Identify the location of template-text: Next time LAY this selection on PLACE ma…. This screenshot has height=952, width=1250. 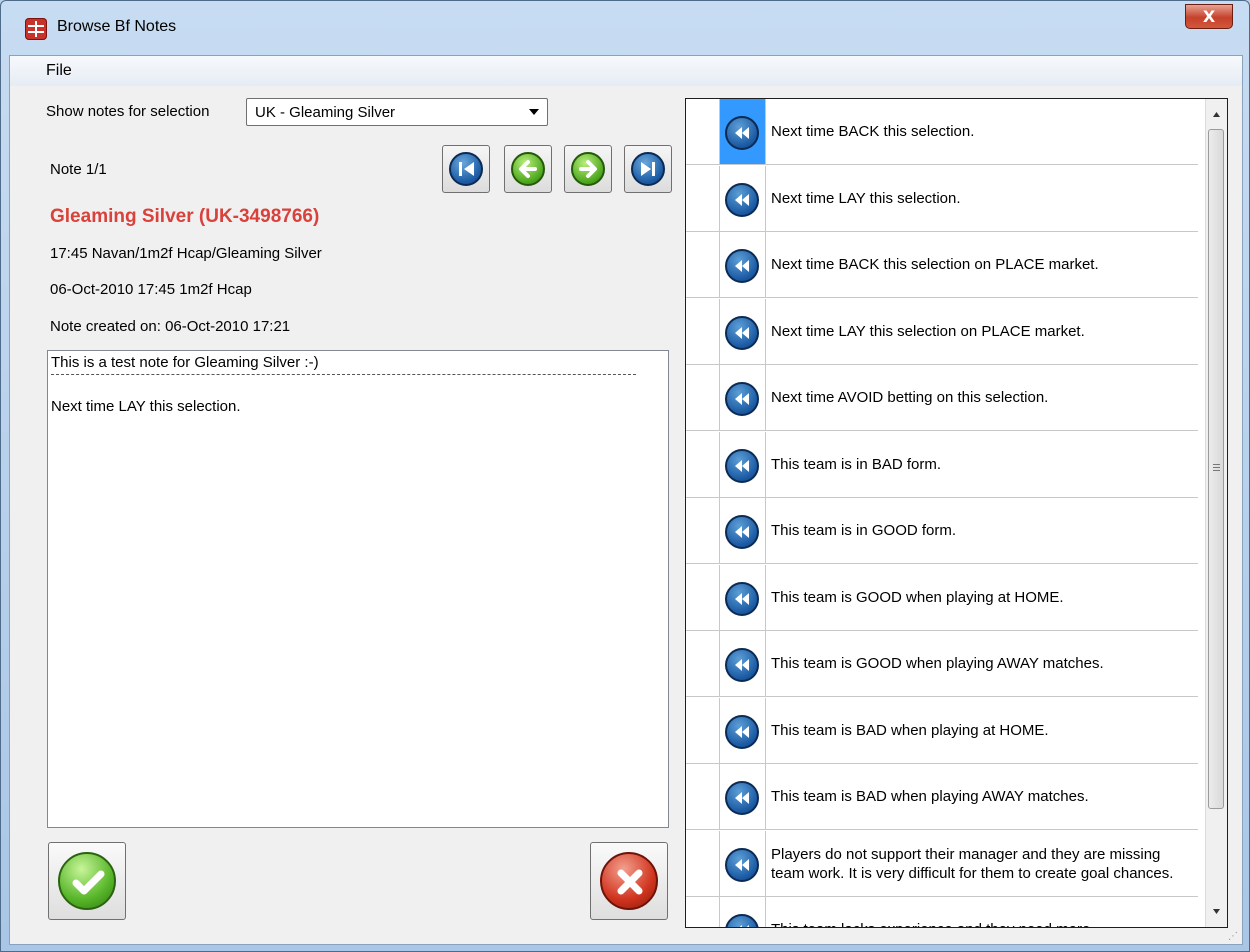
(928, 331).